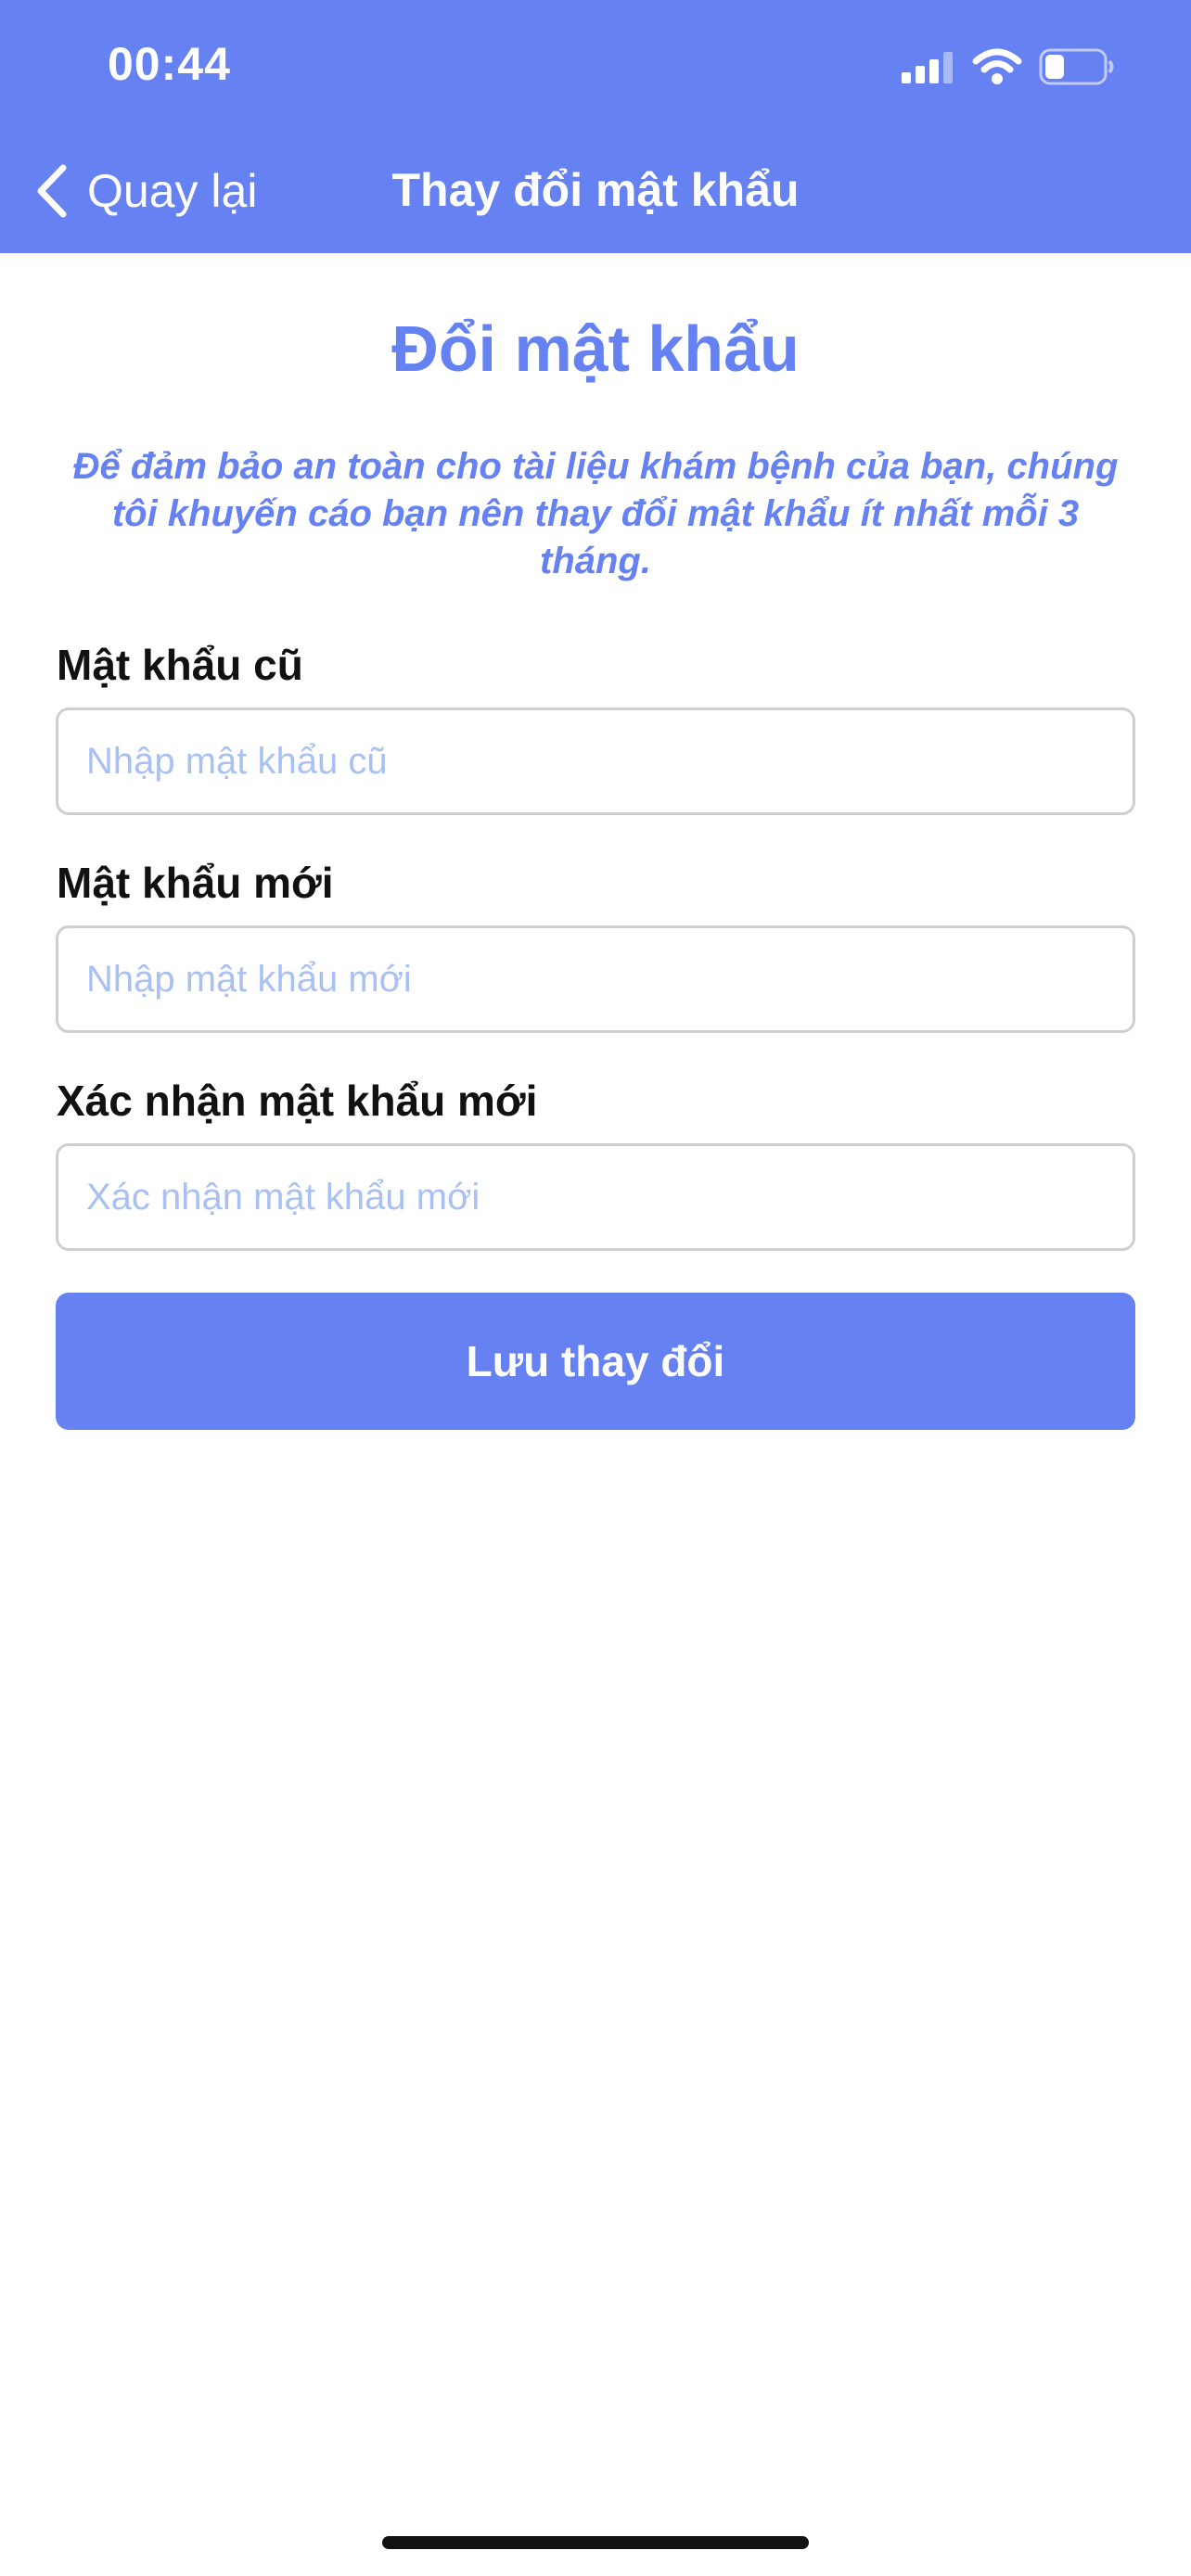  Describe the element at coordinates (595, 126) in the screenshot. I see `app-header: 00:44 Quay lại Thay đổi mật khẩu` at that location.